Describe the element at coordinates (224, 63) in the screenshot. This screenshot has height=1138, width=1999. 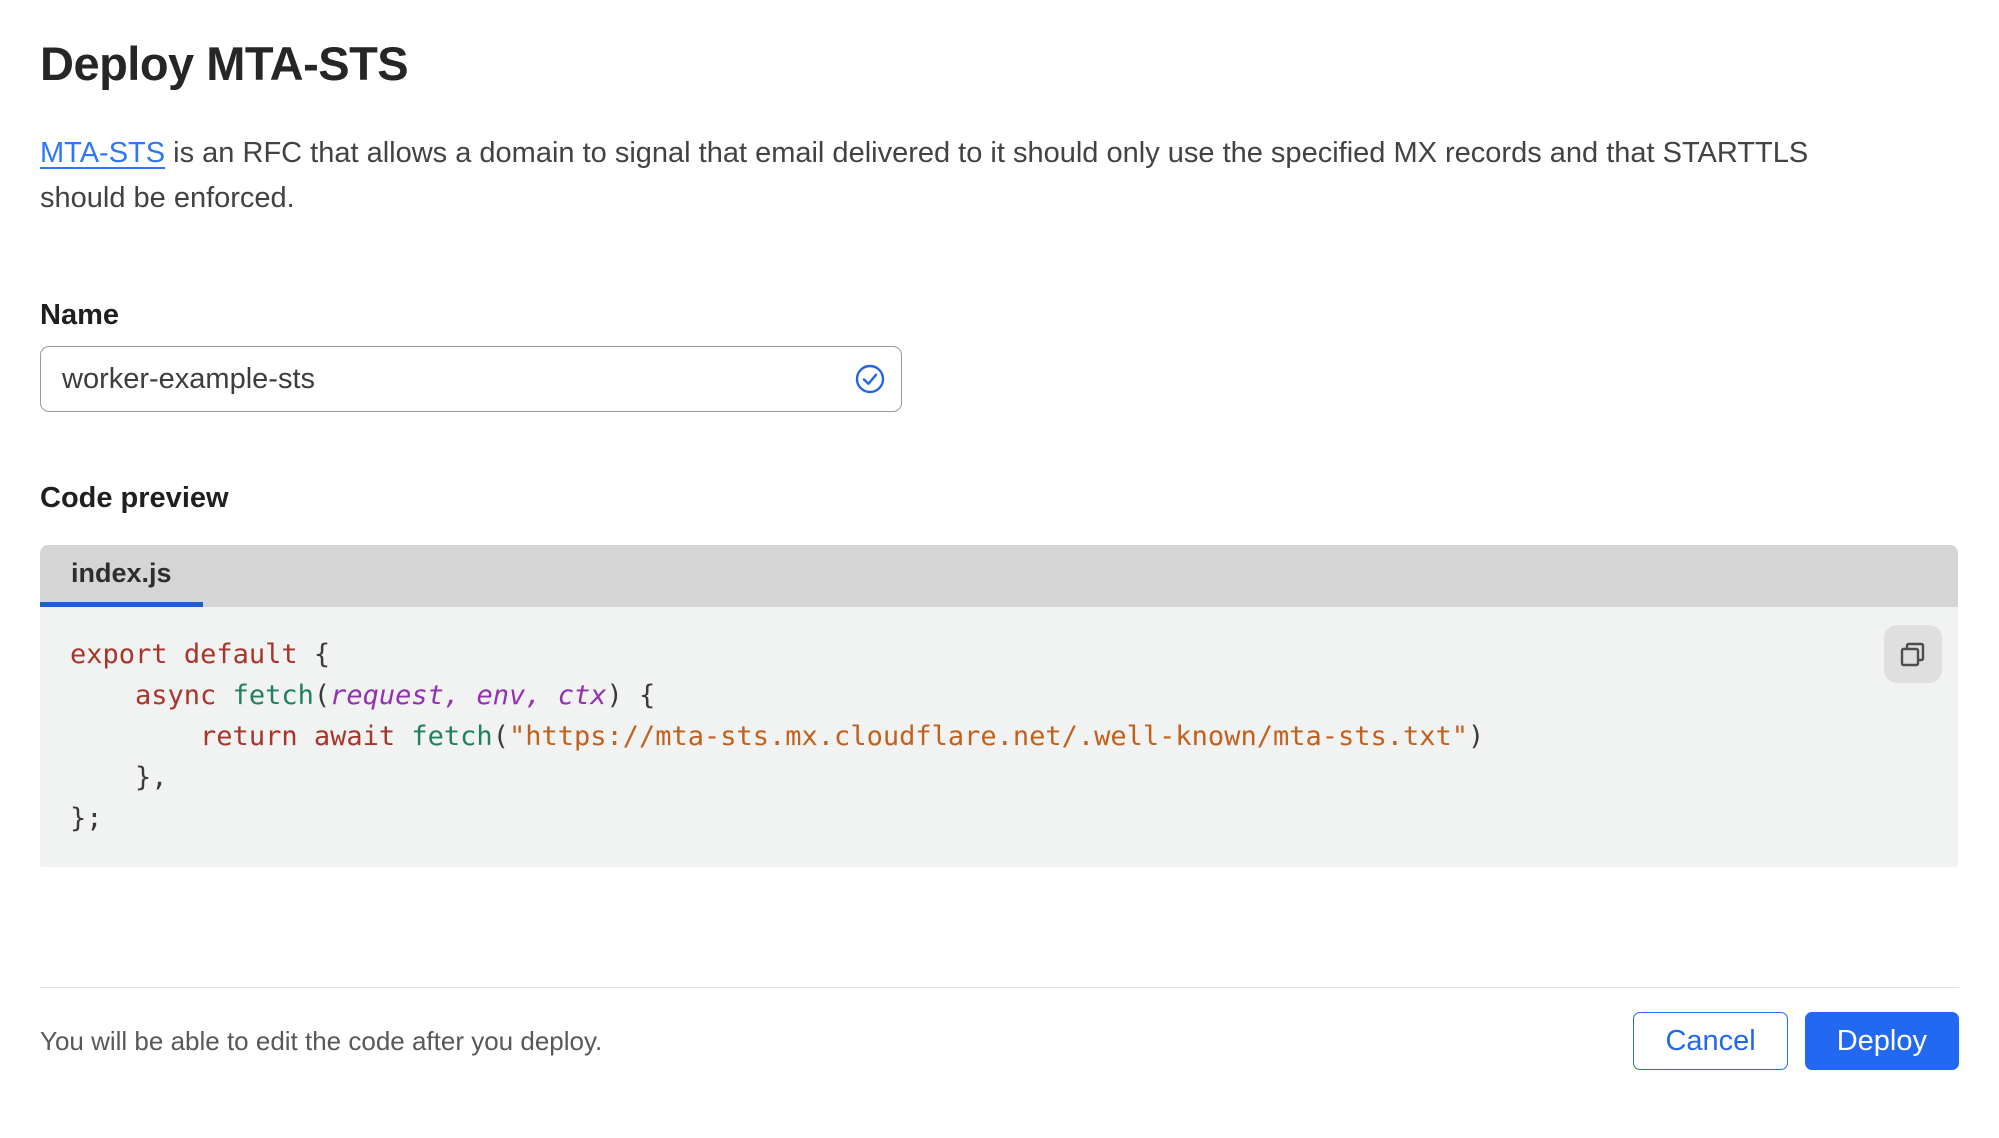
I see `page-title: Deploy MTA-STS` at that location.